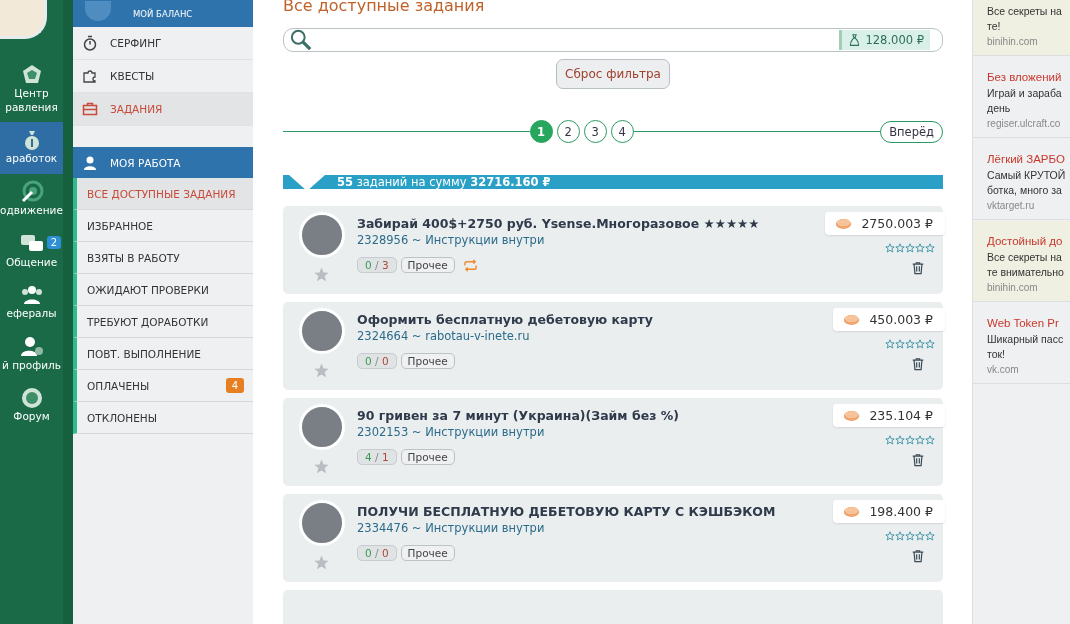  Describe the element at coordinates (451, 240) in the screenshot. I see `task-meta: 2328956 ~ Инструкции внутри` at that location.